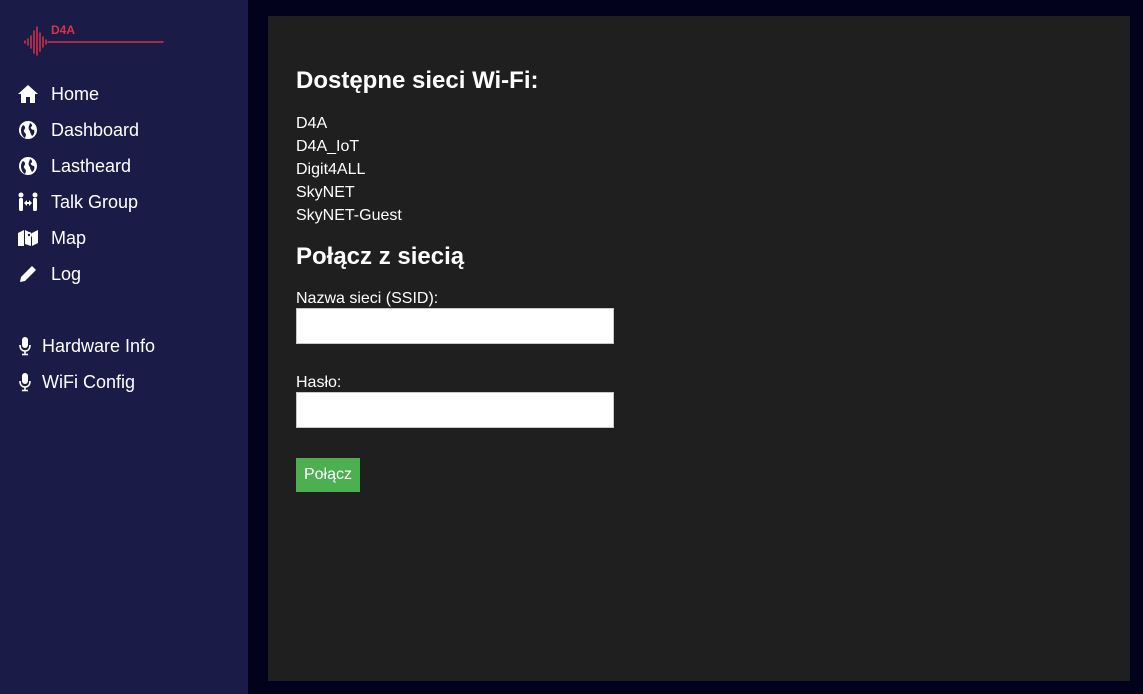 The height and width of the screenshot is (694, 1143). I want to click on map-icon, so click(28, 238).